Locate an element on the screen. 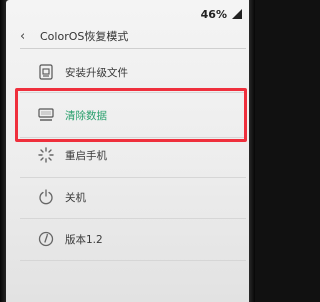 The width and height of the screenshot is (320, 302). header: ‹ ColorOS恢复模式 is located at coordinates (128, 37).